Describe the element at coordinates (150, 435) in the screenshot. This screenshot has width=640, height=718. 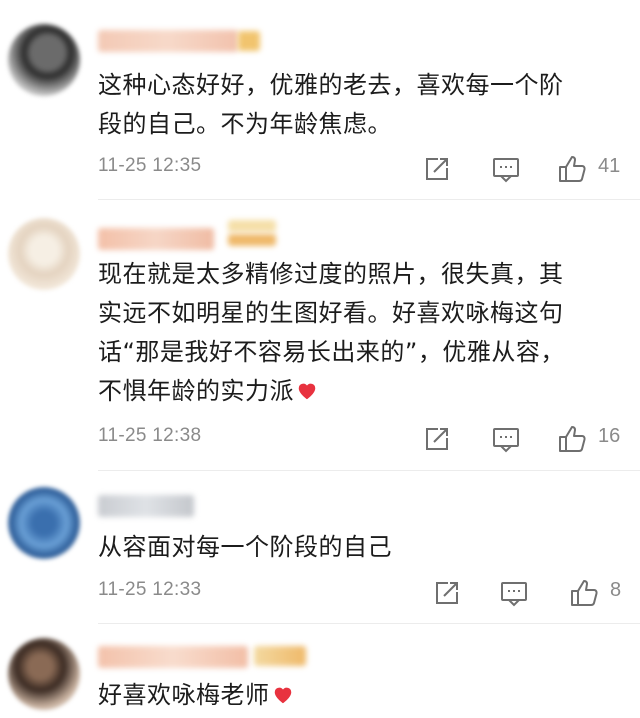
I see `comment-time: 11-25 12:38` at that location.